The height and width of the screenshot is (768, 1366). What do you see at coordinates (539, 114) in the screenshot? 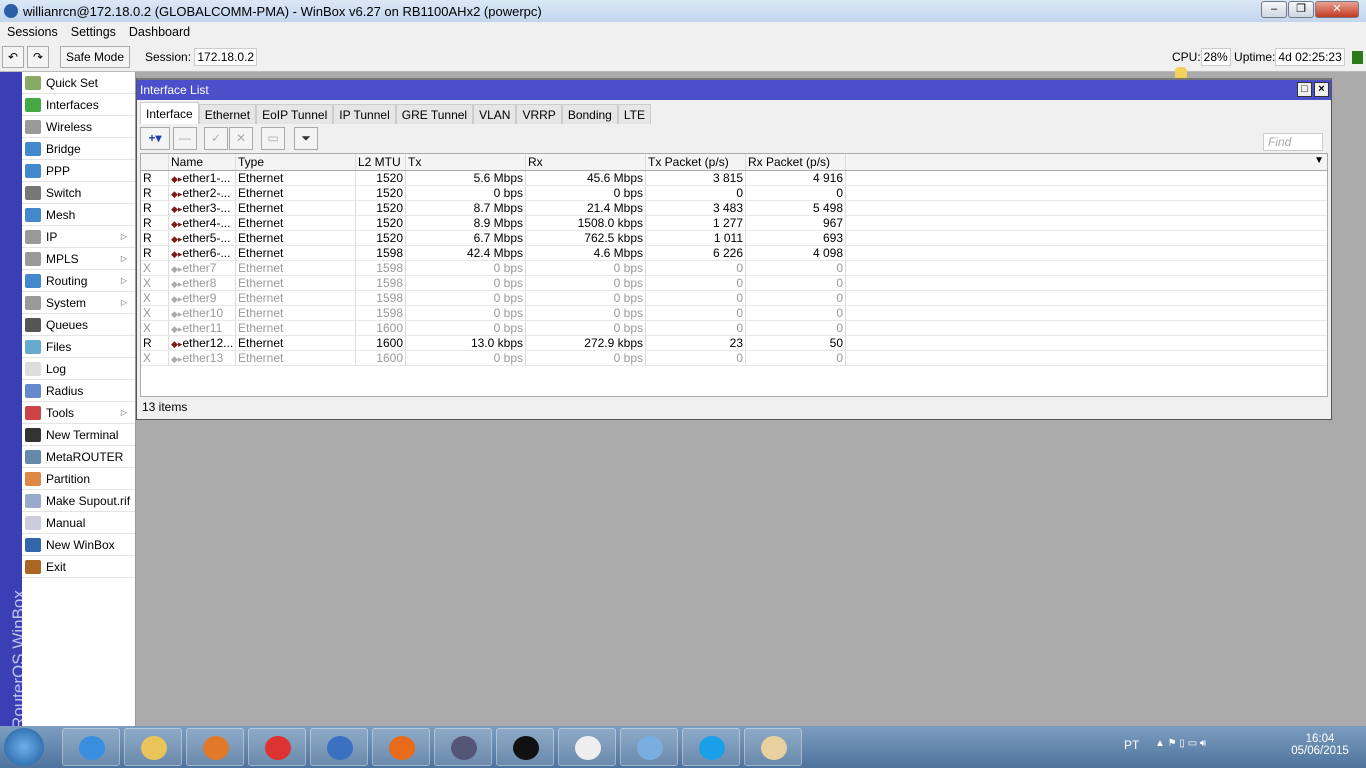
I see `tab-vrrp: VRRP` at bounding box center [539, 114].